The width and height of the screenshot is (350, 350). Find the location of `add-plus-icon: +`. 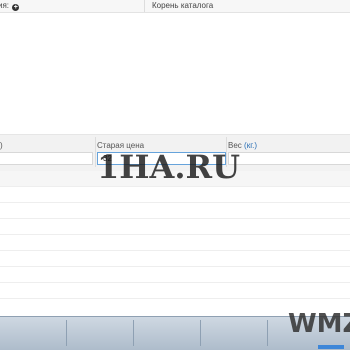

add-plus-icon: + is located at coordinates (16, 7).